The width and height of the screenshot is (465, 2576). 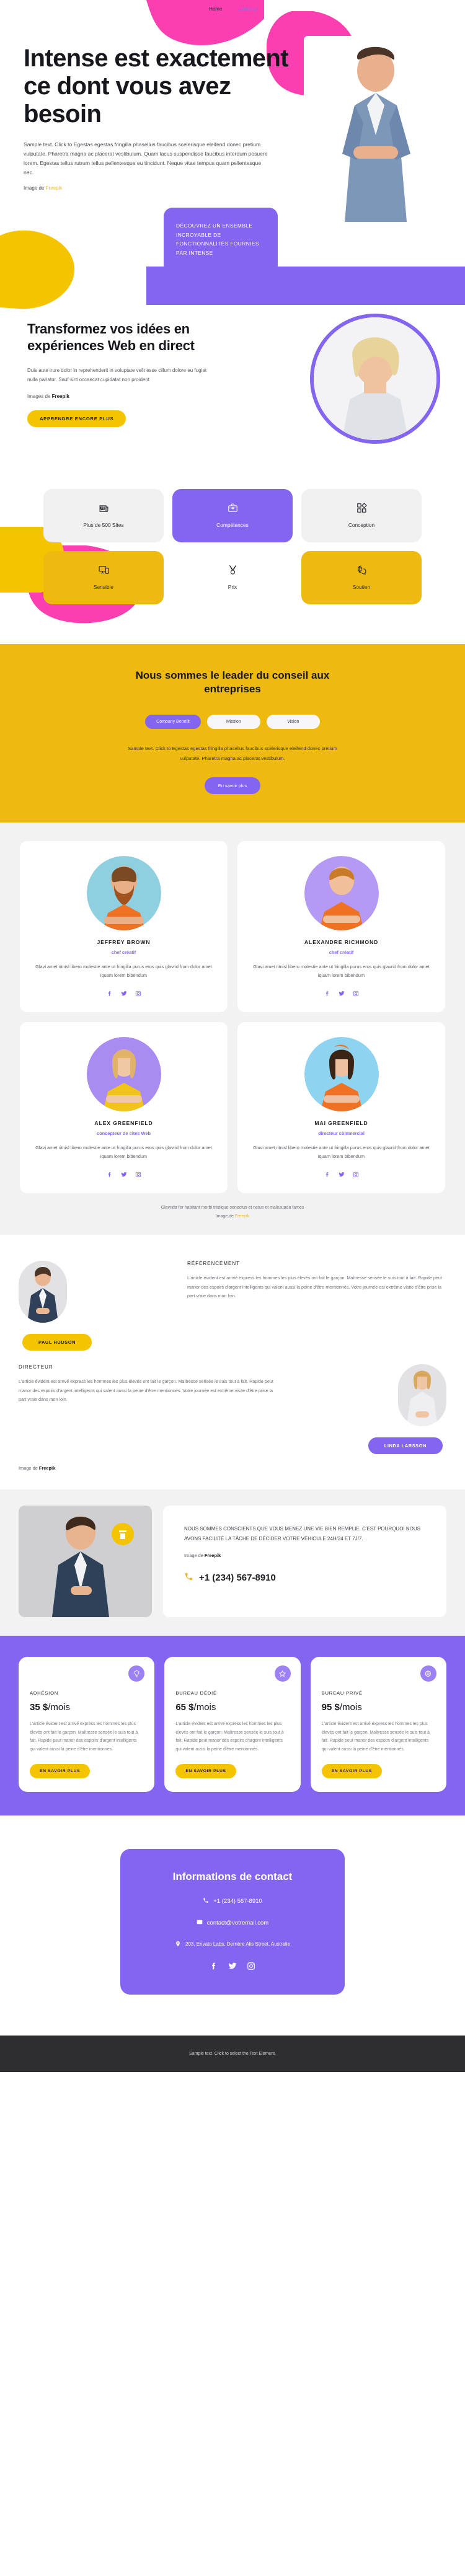 I want to click on avatar, so click(x=123, y=892).